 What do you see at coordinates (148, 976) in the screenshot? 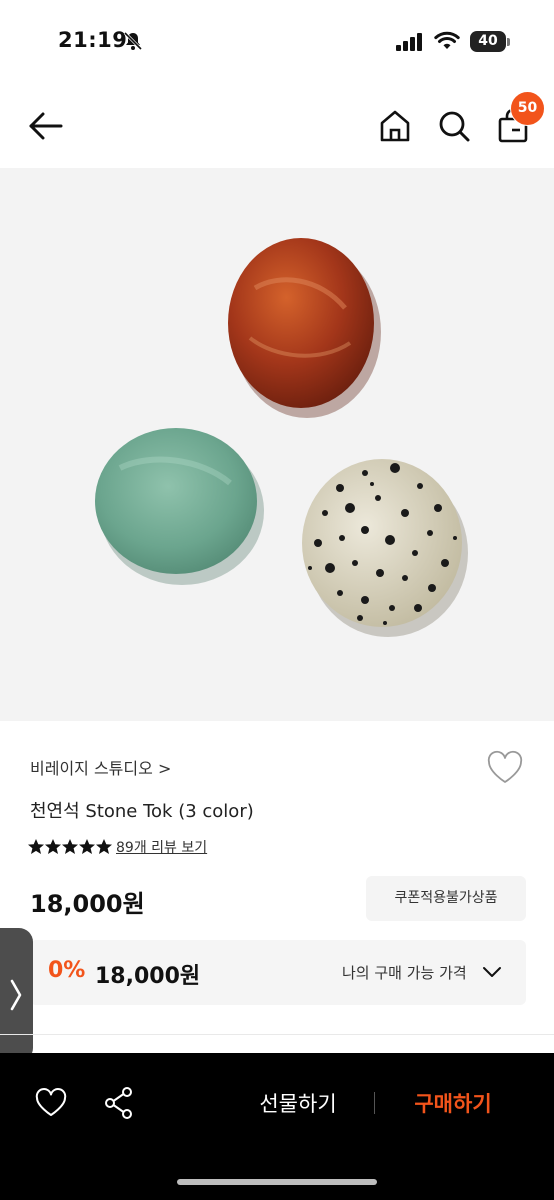
I see `final-price: 18,000원` at bounding box center [148, 976].